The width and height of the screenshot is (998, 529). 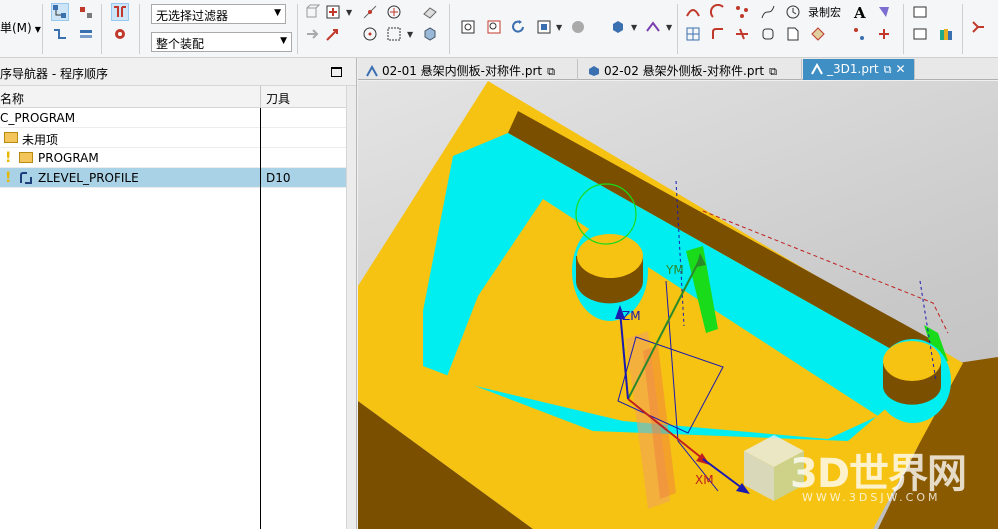 I want to click on gear-filter-icon, so click(x=120, y=34).